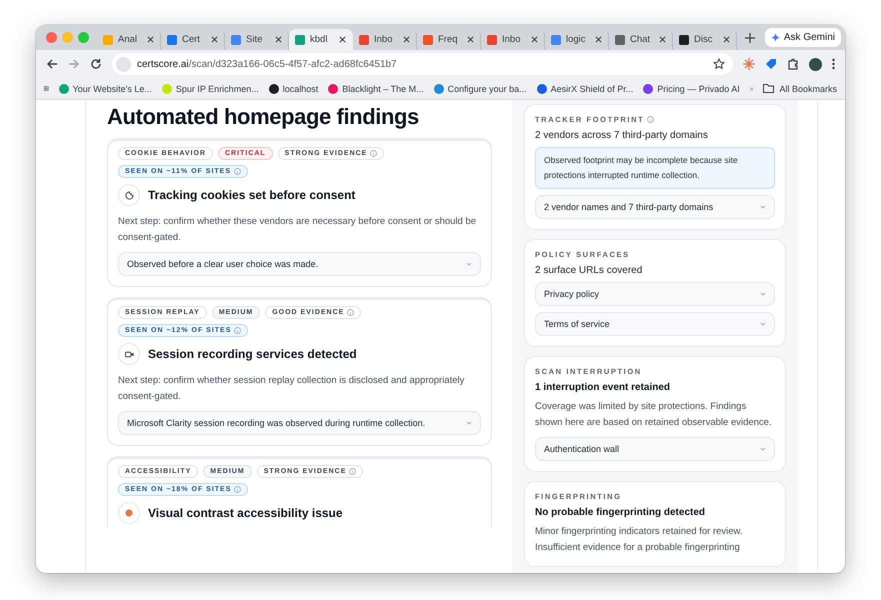 The height and width of the screenshot is (600, 881). What do you see at coordinates (129, 195) in the screenshot?
I see `cookie-icon` at bounding box center [129, 195].